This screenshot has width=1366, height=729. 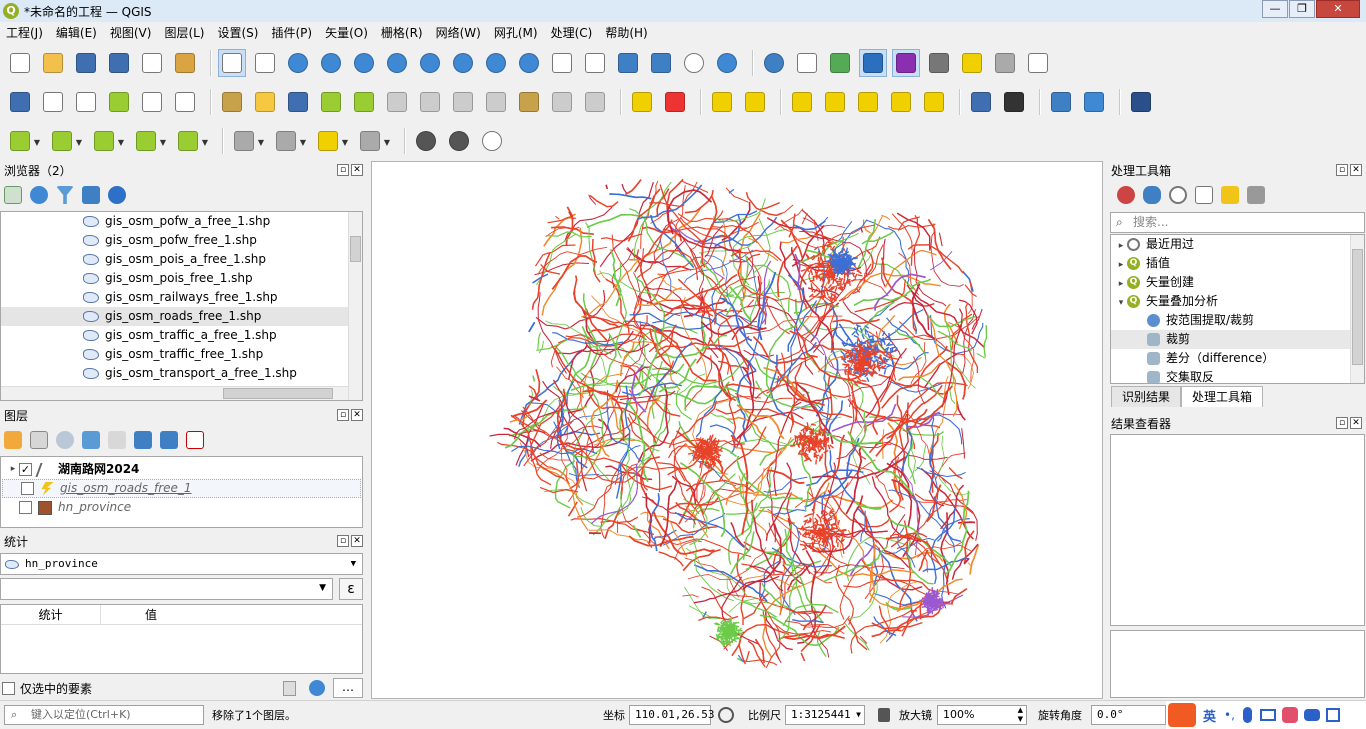 What do you see at coordinates (1152, 195) in the screenshot?
I see `python-scripts-icon` at bounding box center [1152, 195].